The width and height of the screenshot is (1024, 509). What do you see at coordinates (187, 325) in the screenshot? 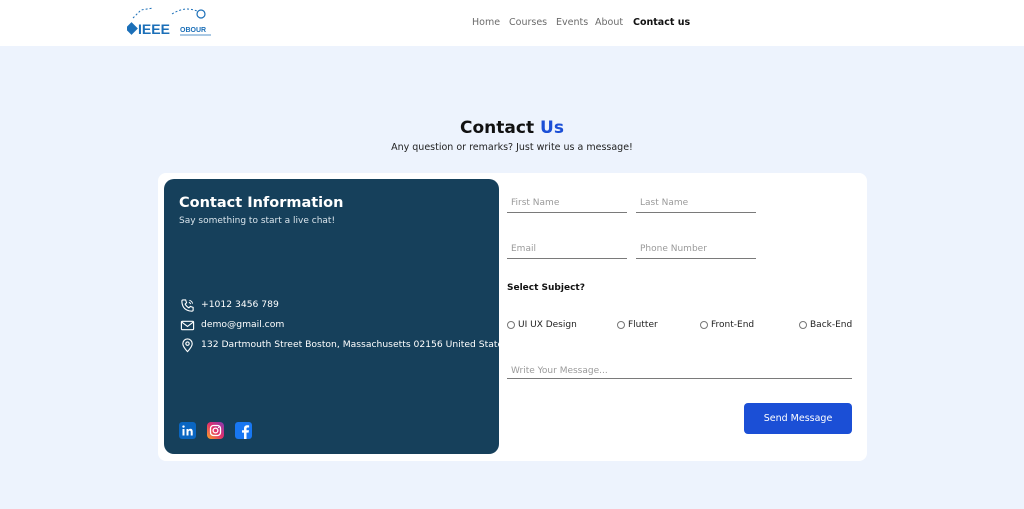
I see `mail-icon` at bounding box center [187, 325].